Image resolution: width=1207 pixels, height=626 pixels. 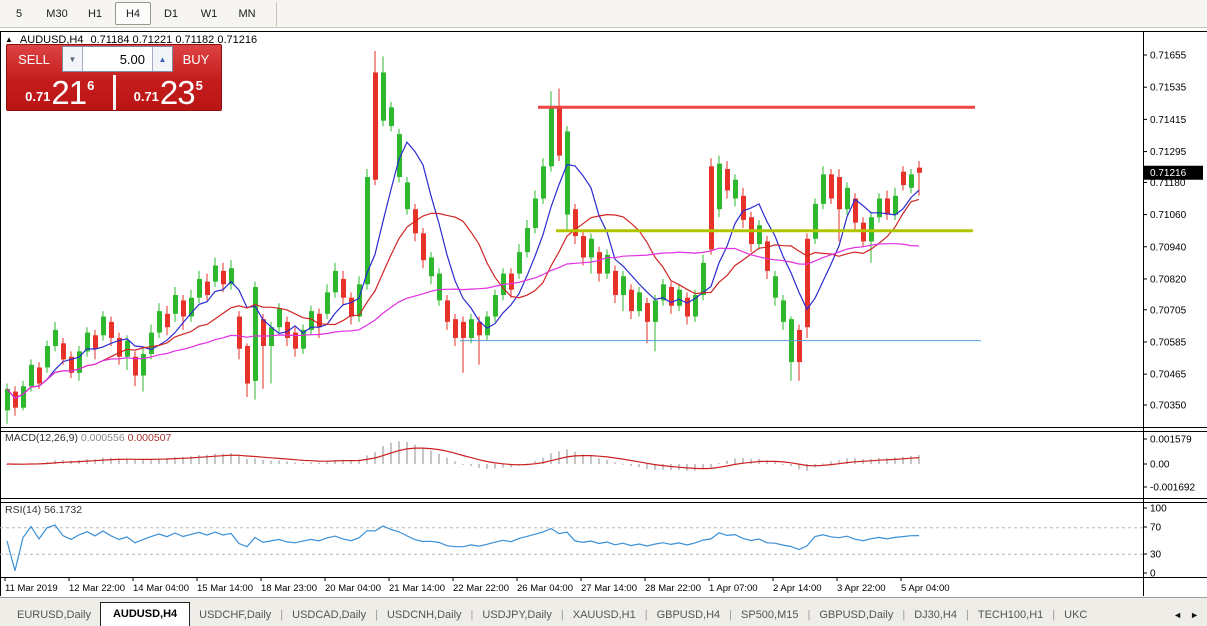 What do you see at coordinates (196, 59) in the screenshot?
I see `buy-button: BUY` at bounding box center [196, 59].